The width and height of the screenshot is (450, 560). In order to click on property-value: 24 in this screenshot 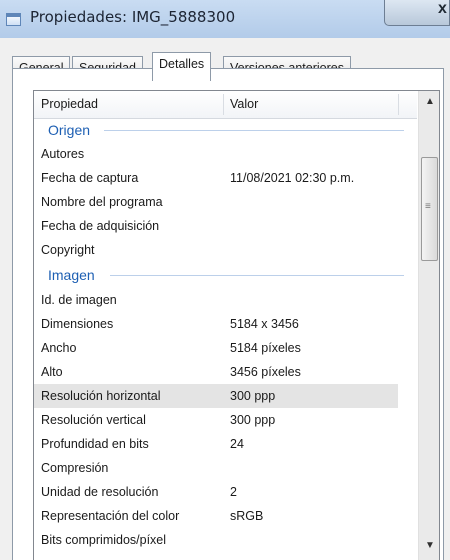, I will do `click(237, 444)`.